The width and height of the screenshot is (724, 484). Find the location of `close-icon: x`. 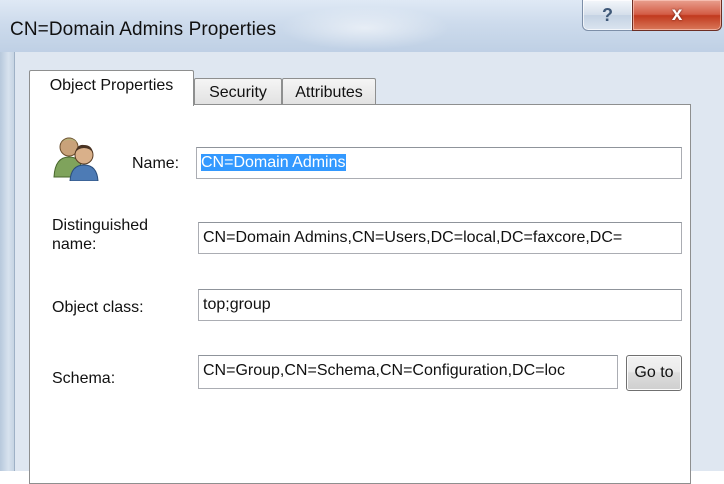

close-icon: x is located at coordinates (677, 14).